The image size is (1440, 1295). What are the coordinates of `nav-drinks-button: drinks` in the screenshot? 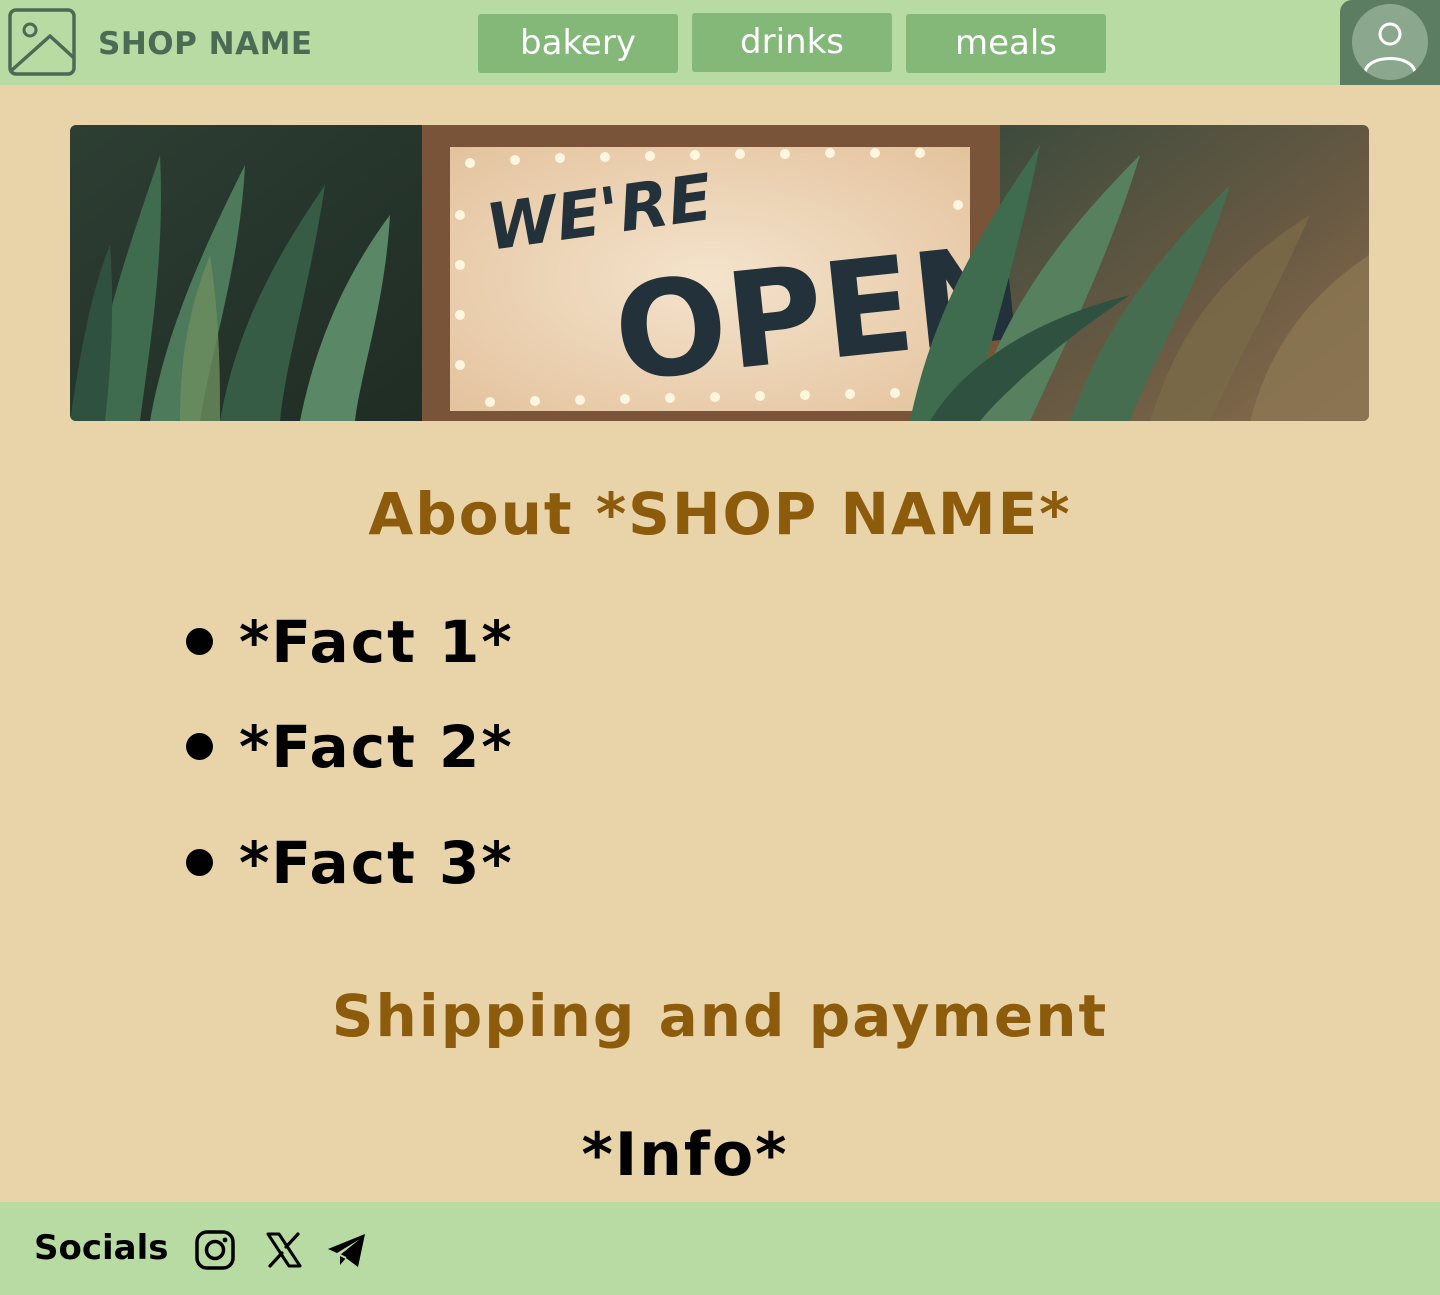 It's located at (792, 42).